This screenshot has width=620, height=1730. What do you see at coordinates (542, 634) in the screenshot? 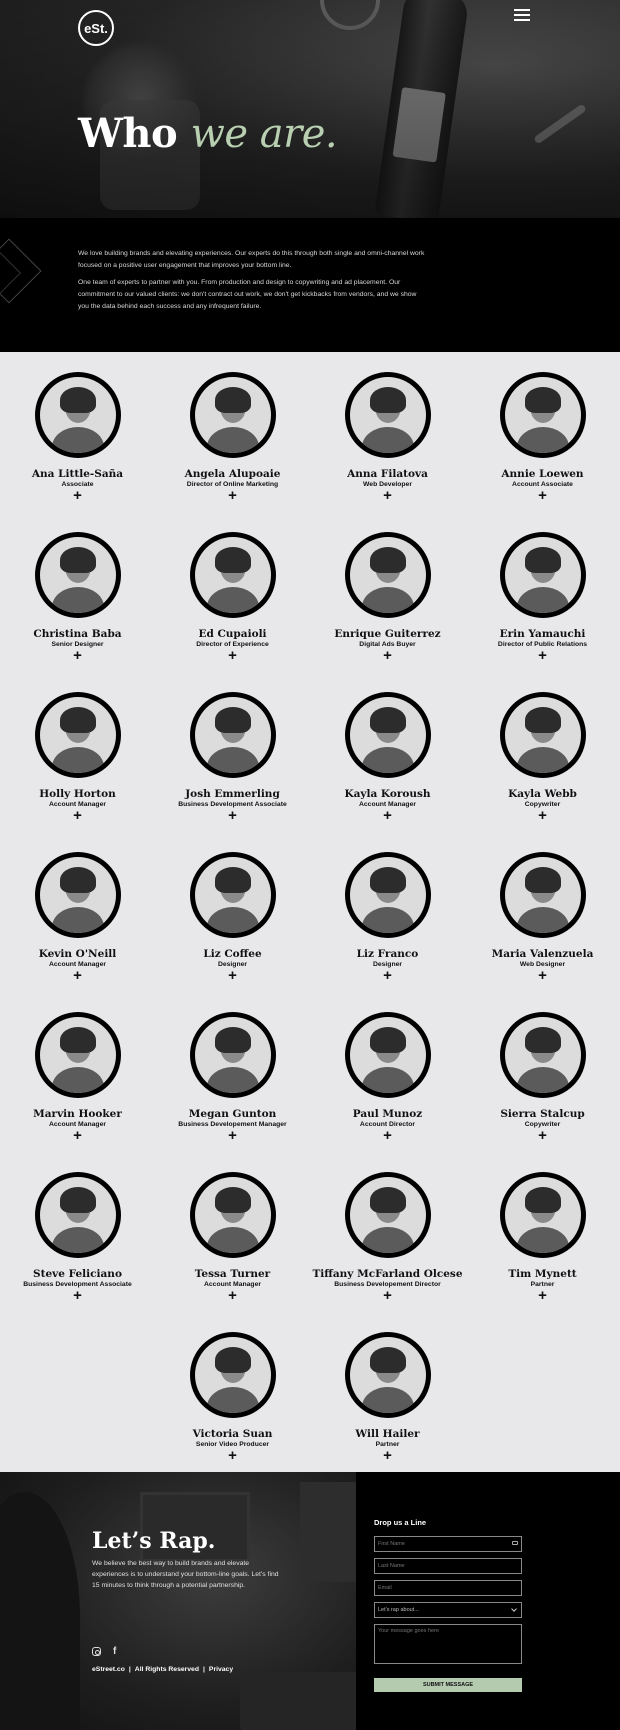
I see `team-member-name: Erin Yamauchi` at bounding box center [542, 634].